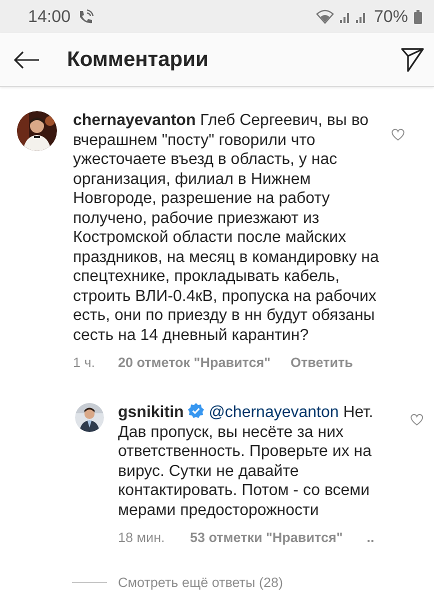 The image size is (434, 600). I want to click on clock-time: 14:00, so click(49, 16).